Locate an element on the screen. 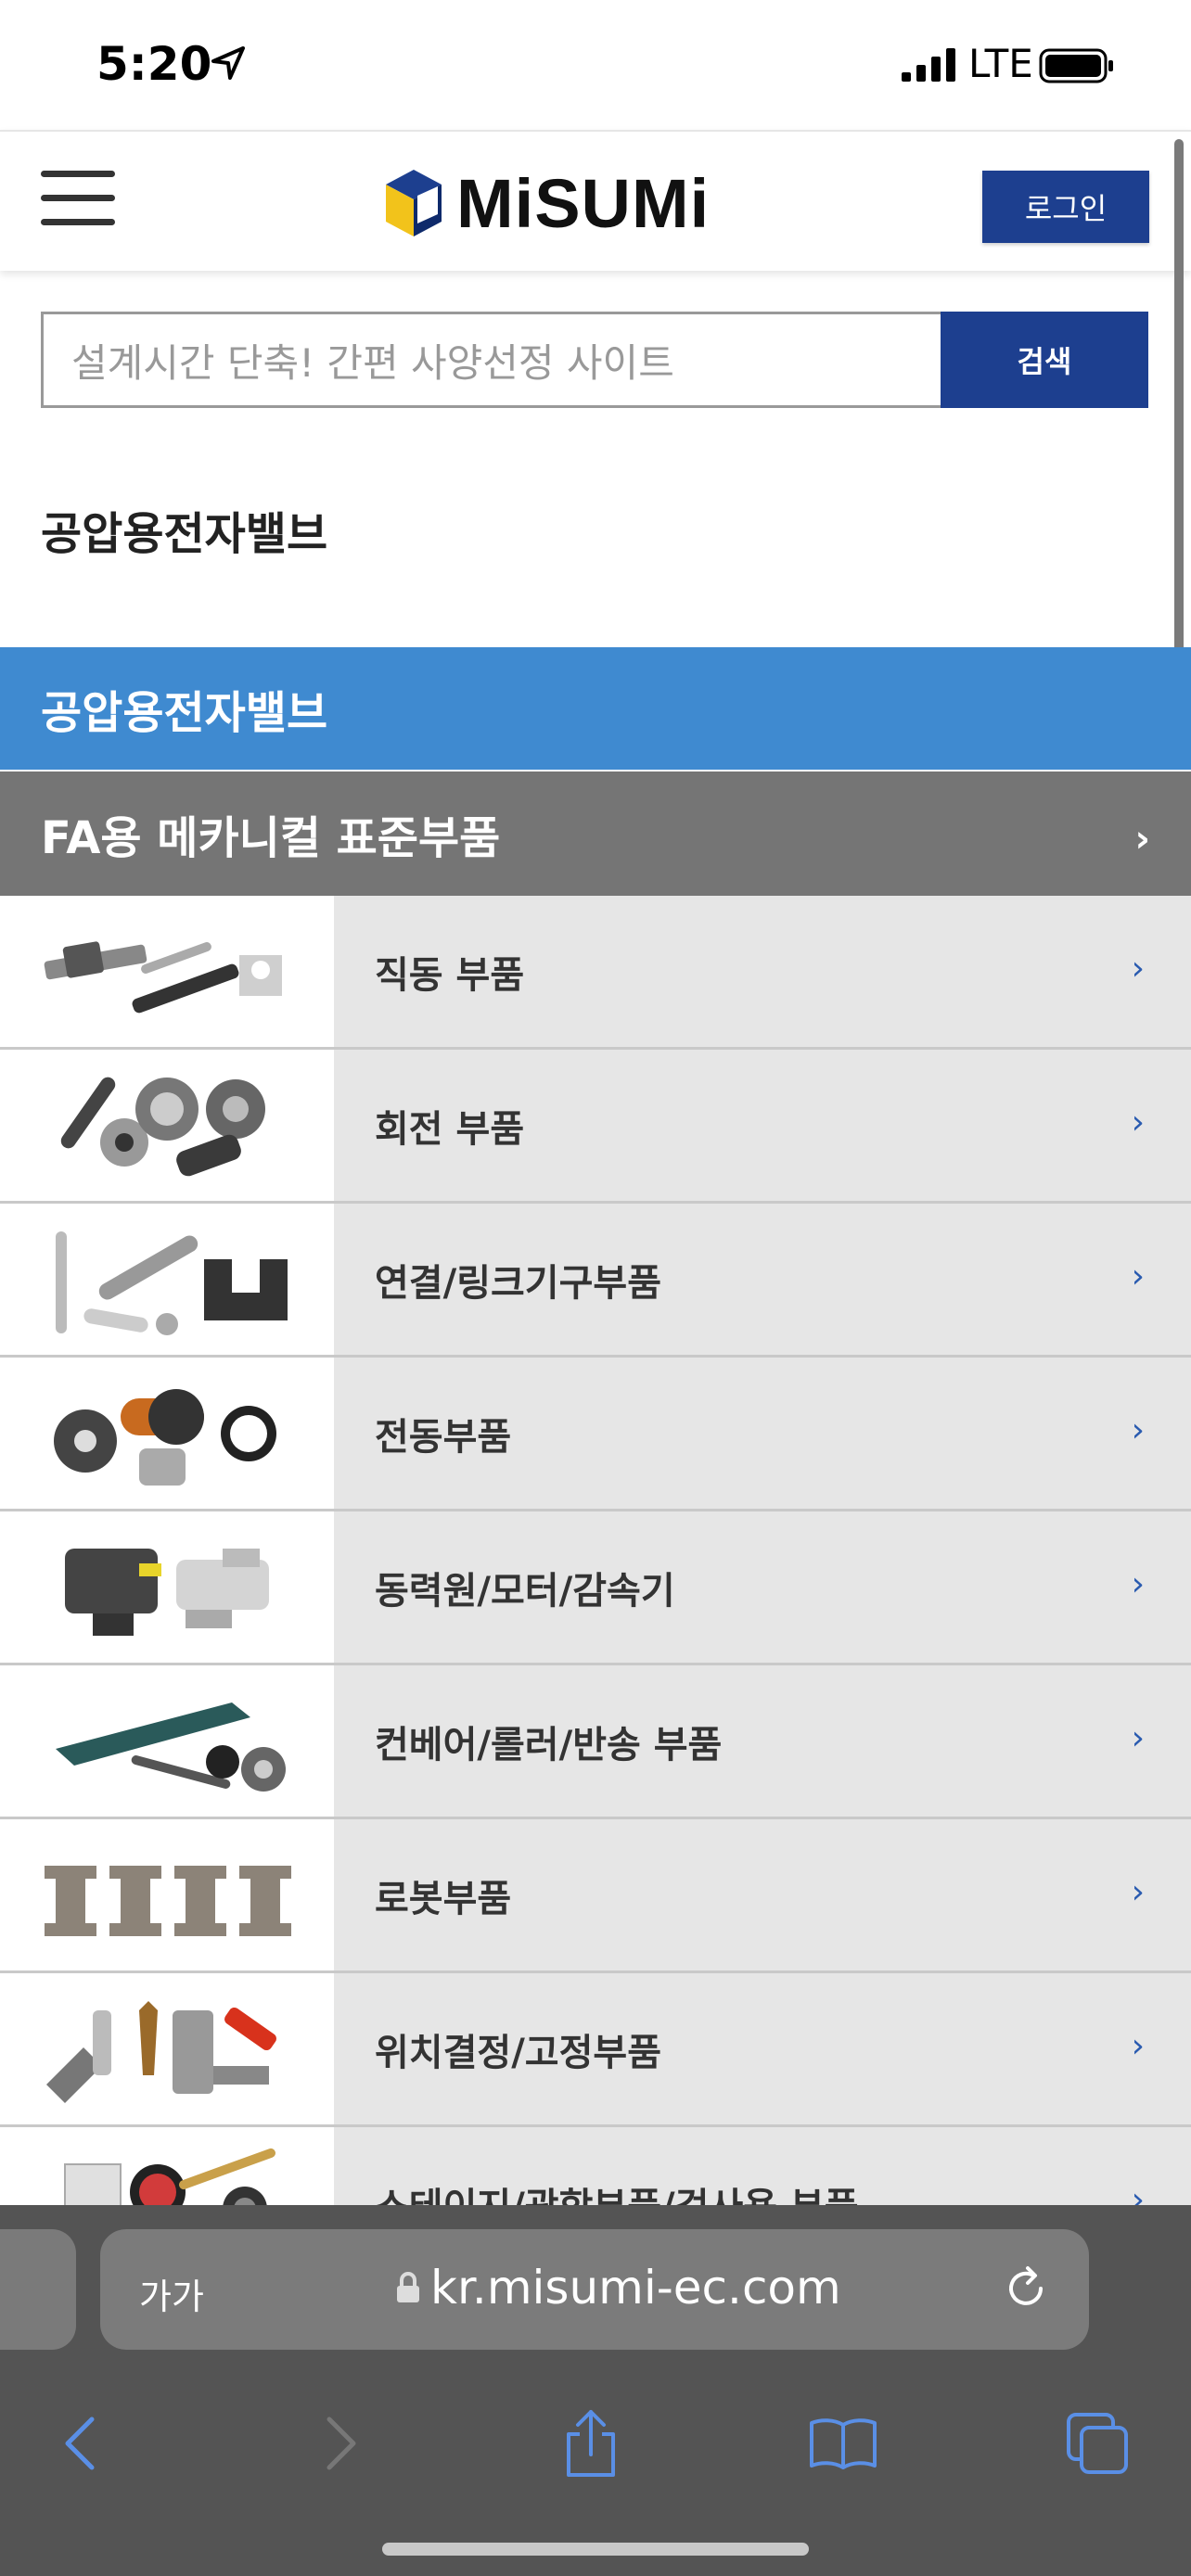  search-button: 검색 is located at coordinates (1044, 360).